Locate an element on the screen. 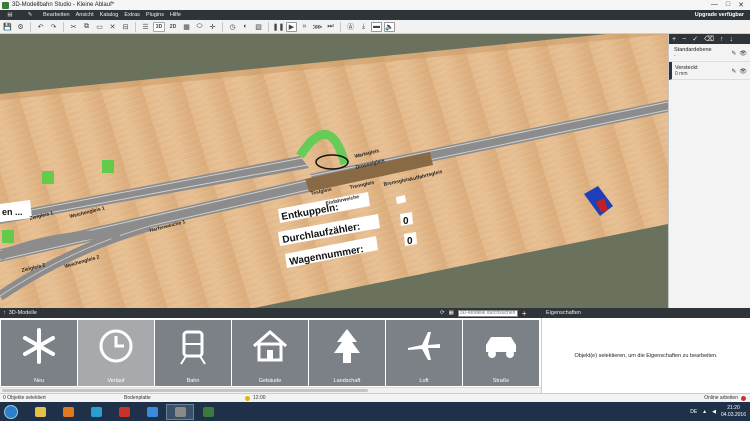 The width and height of the screenshot is (750, 421). category-label: Neu is located at coordinates (39, 381).